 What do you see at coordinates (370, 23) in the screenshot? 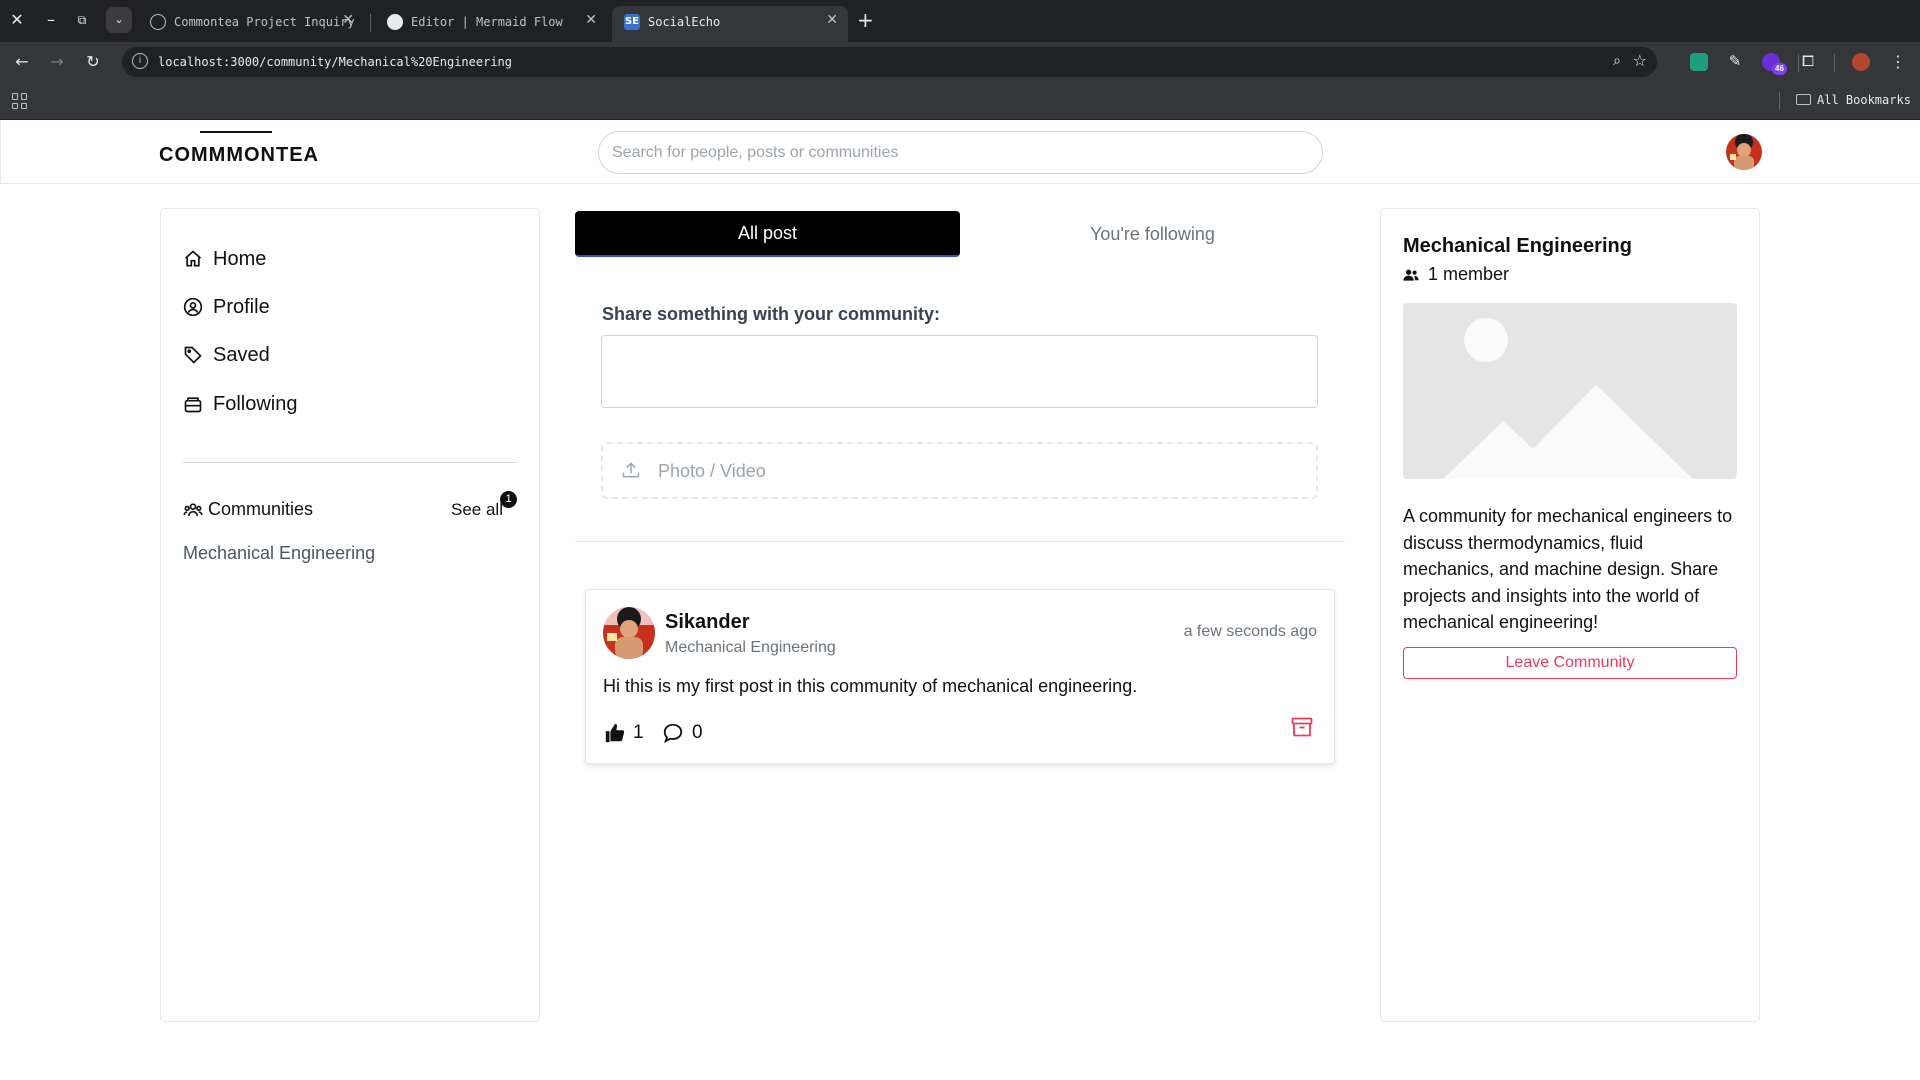
I see `tab-separator` at bounding box center [370, 23].